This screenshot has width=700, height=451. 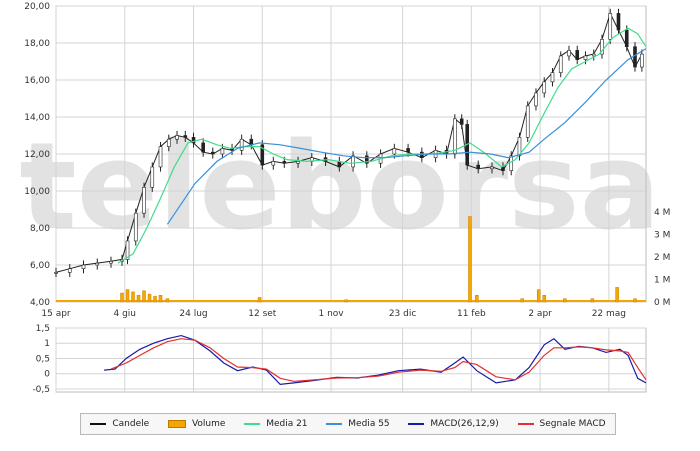 What do you see at coordinates (369, 424) in the screenshot?
I see `legend-label: Media 55` at bounding box center [369, 424].